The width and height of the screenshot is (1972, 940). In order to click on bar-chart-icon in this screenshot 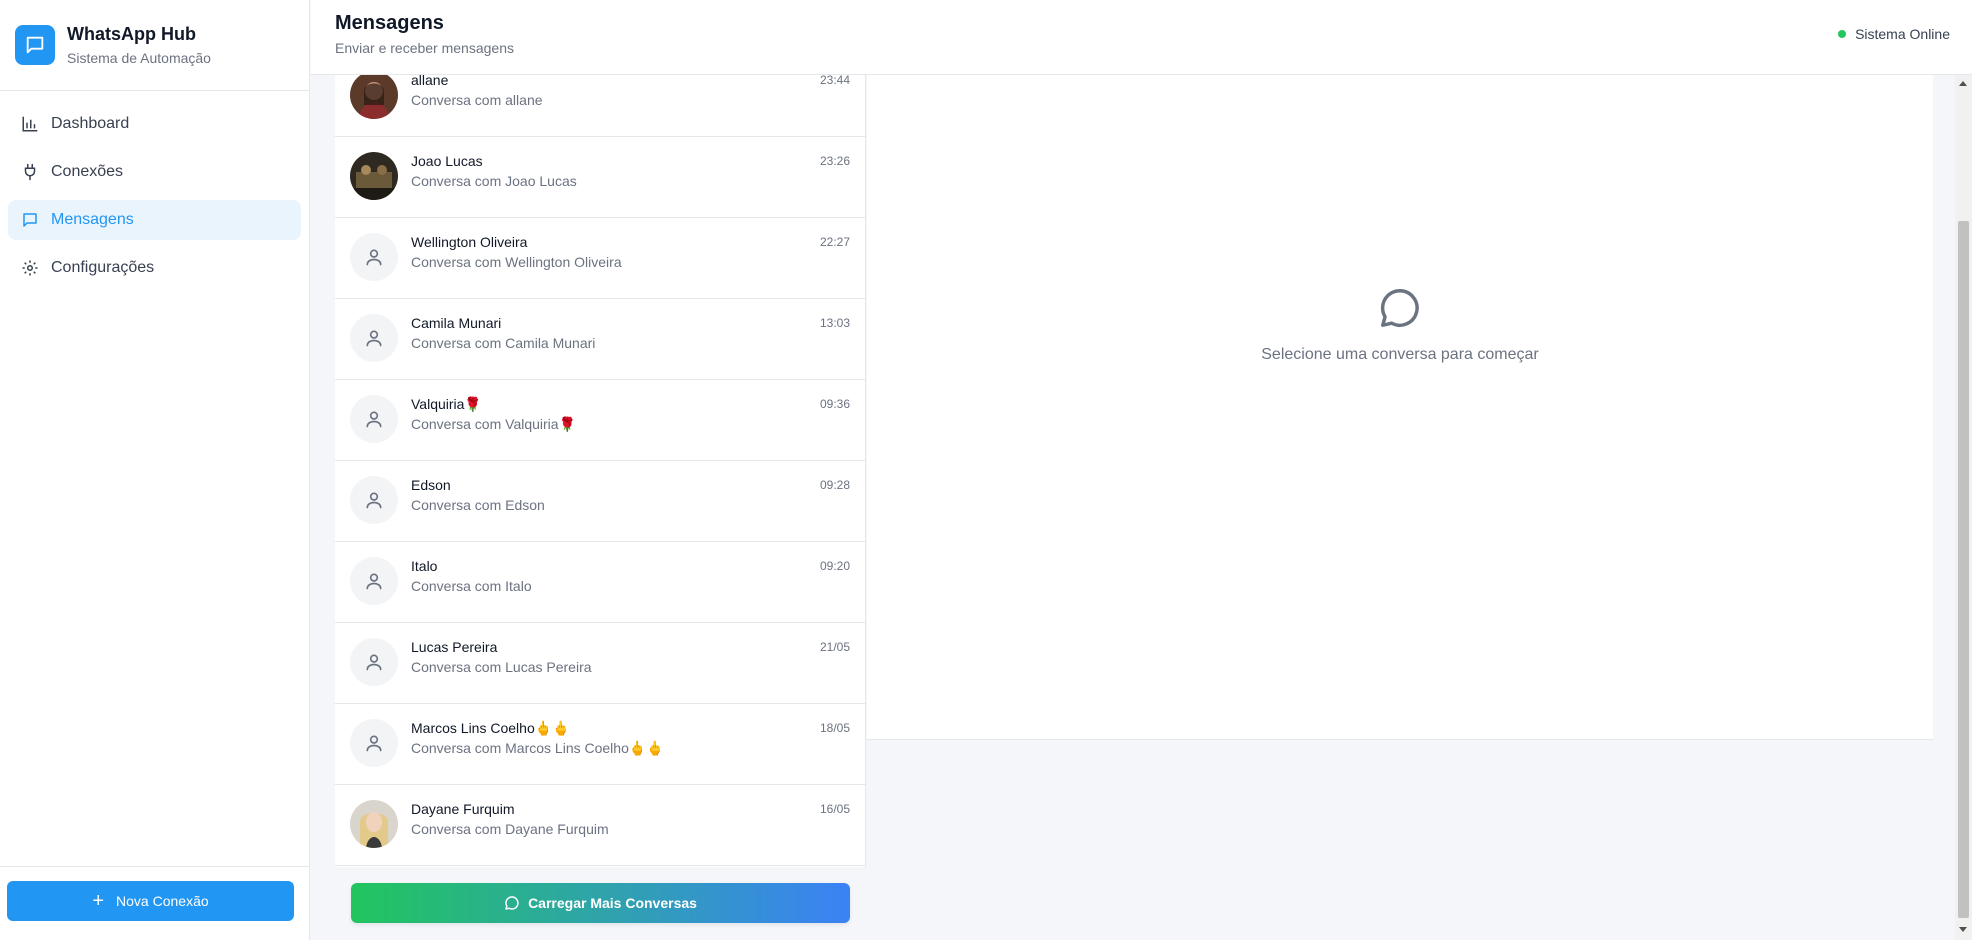, I will do `click(30, 124)`.